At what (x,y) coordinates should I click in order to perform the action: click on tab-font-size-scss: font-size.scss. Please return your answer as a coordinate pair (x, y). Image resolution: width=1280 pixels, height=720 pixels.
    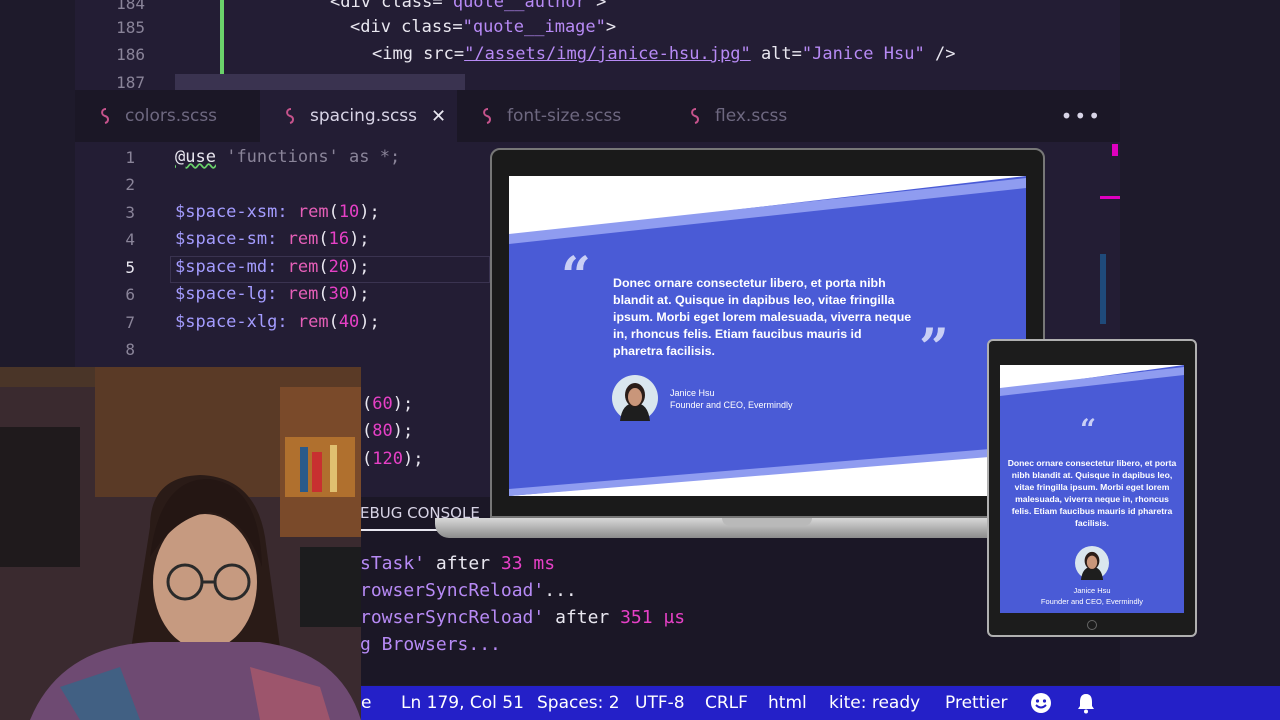
    Looking at the image, I should click on (561, 116).